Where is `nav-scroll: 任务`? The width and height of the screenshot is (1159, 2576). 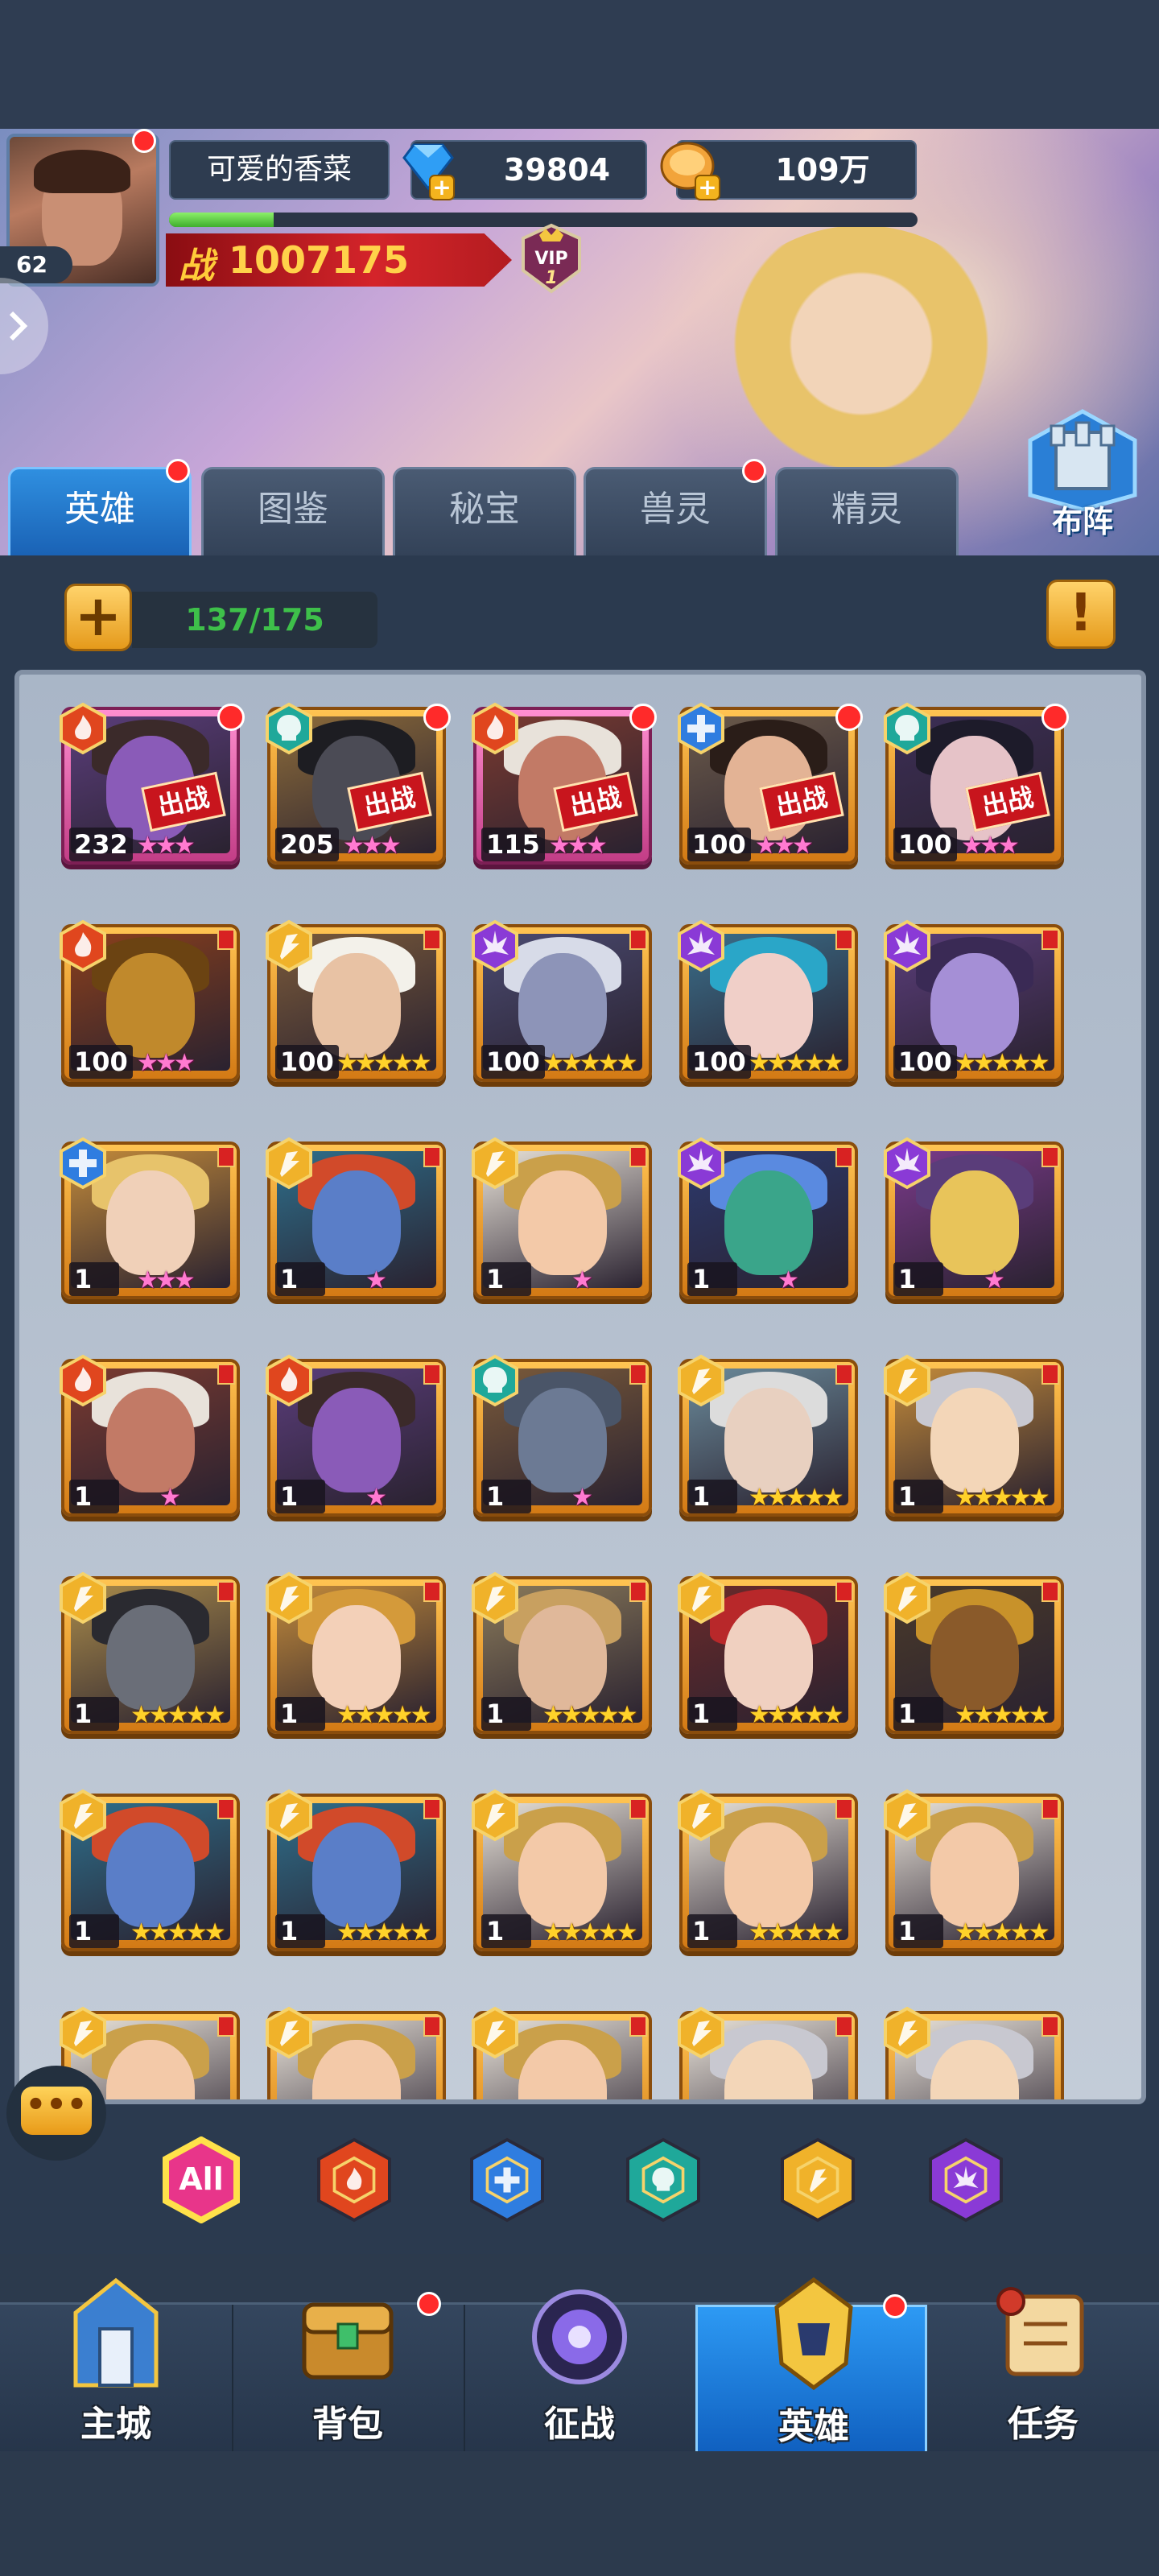
nav-scroll: 任务 is located at coordinates (1043, 2370).